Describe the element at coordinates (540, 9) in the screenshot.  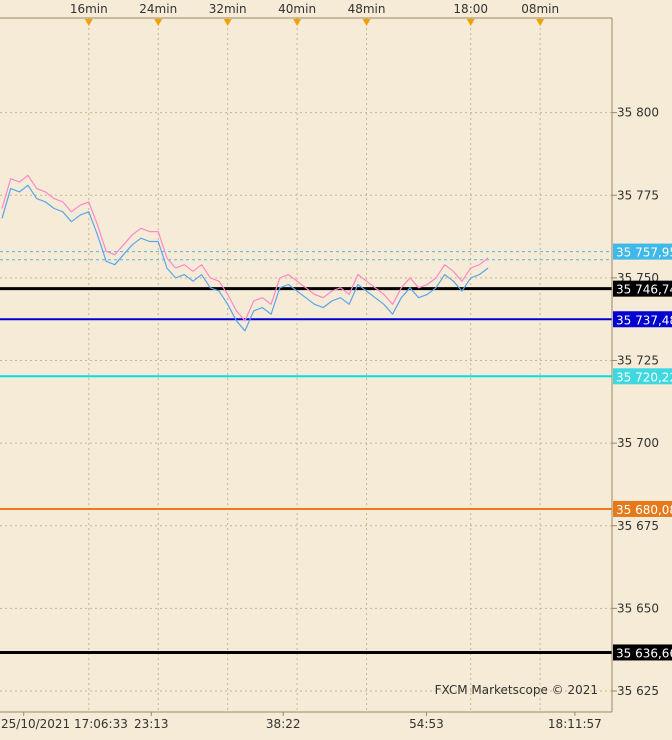
I see `top-time-label: 08min` at that location.